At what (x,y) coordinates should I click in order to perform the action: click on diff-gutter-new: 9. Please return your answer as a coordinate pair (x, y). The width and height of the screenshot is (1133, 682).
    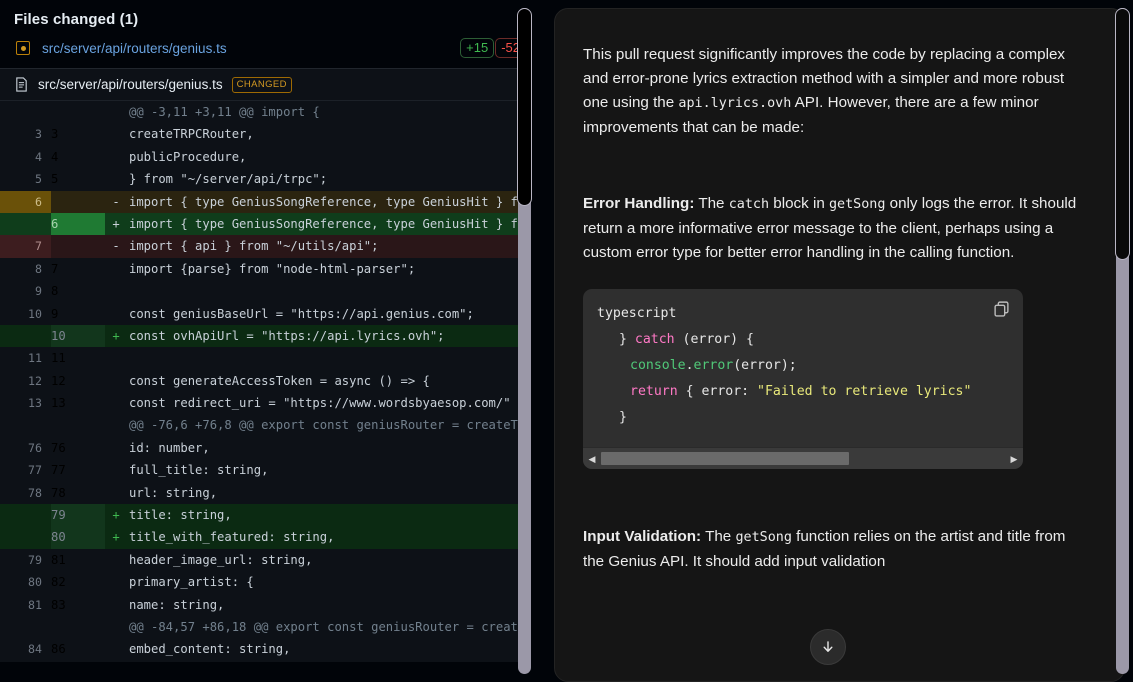
    Looking at the image, I should click on (55, 313).